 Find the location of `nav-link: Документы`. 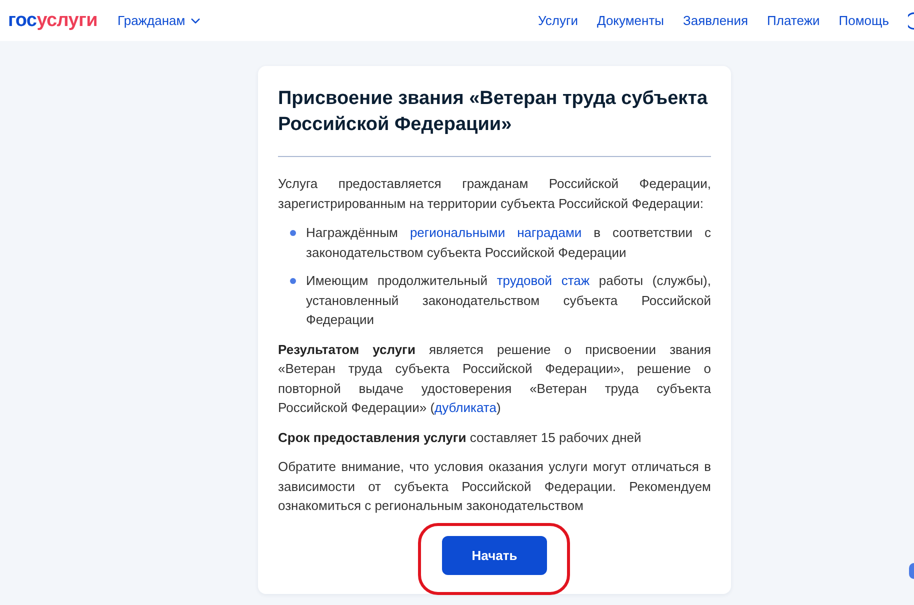

nav-link: Документы is located at coordinates (630, 20).